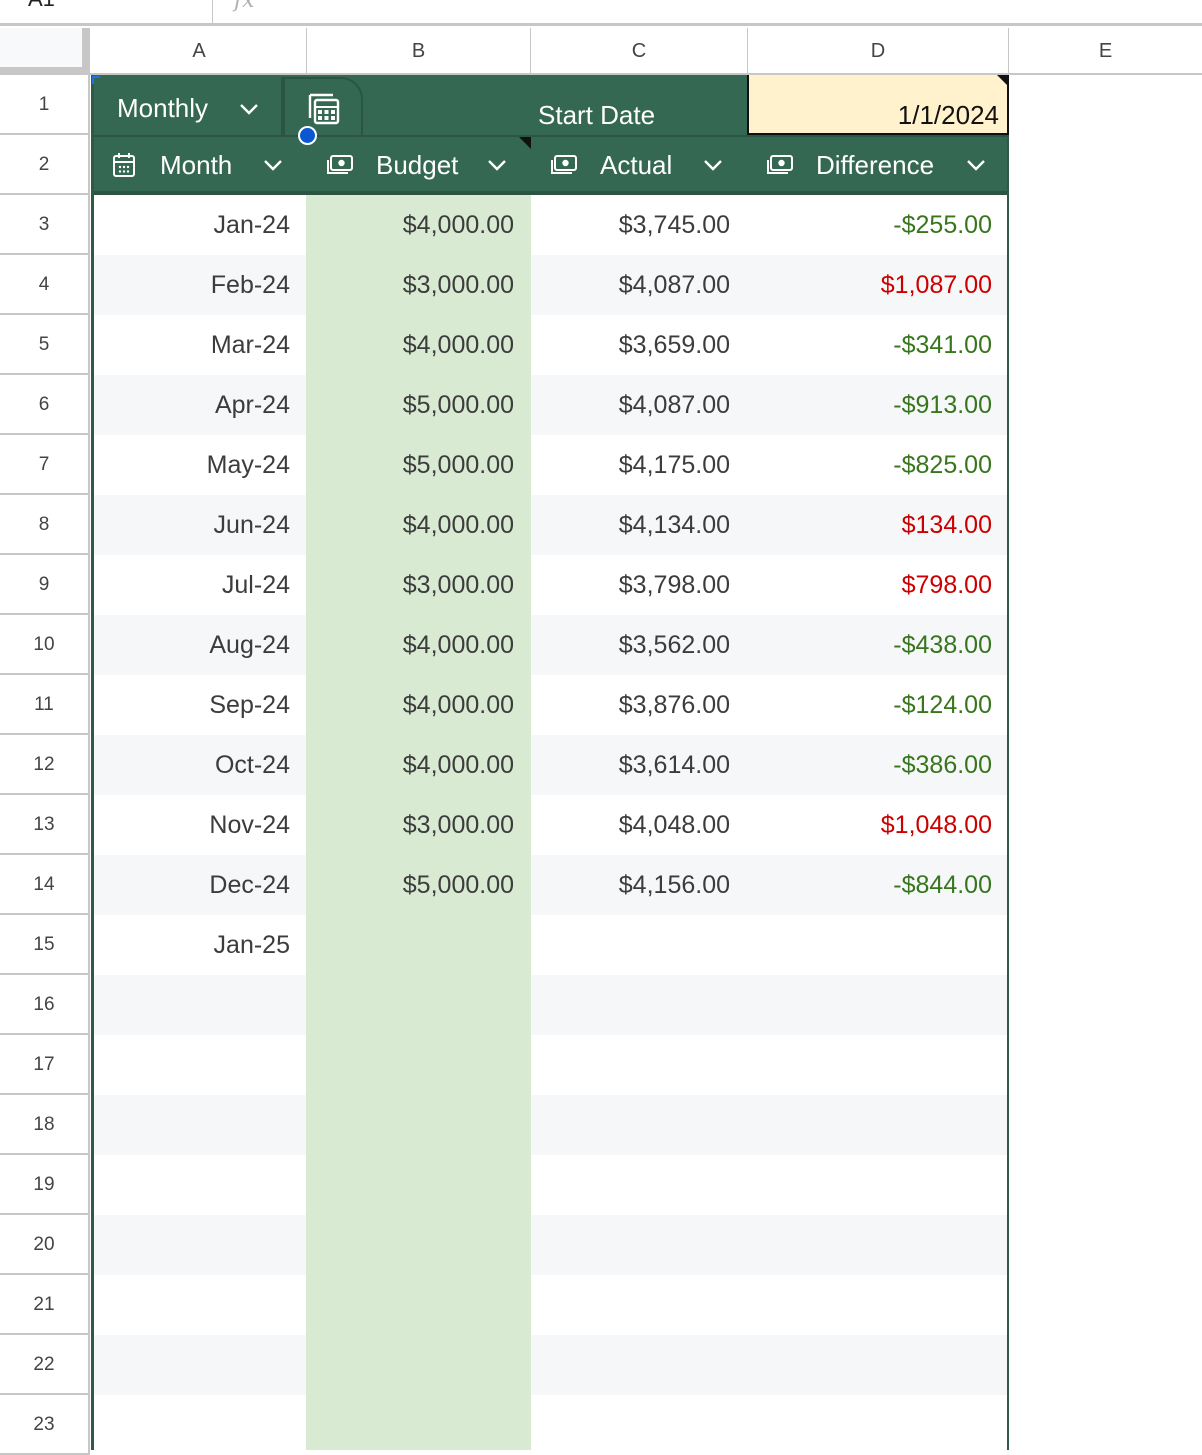 The height and width of the screenshot is (1455, 1202). Describe the element at coordinates (419, 51) in the screenshot. I see `column-header-b: B` at that location.